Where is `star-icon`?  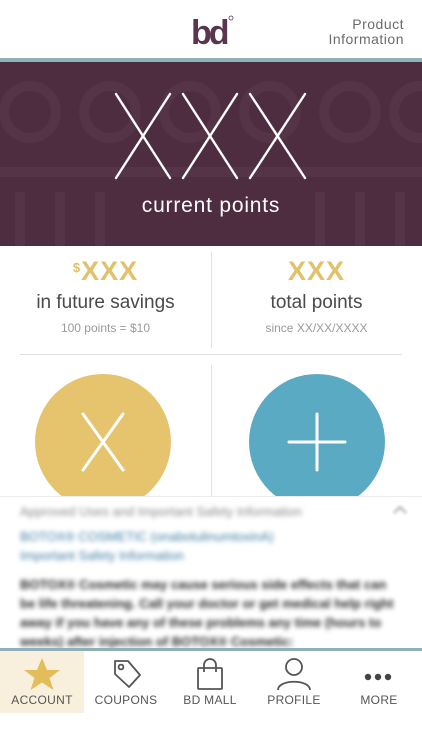
star-icon is located at coordinates (42, 674).